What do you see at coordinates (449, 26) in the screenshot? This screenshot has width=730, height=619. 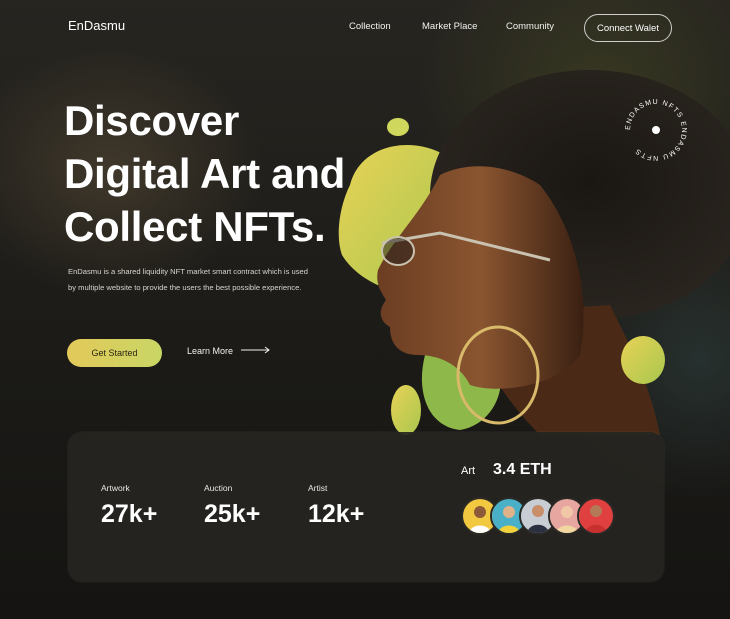 I see `nav-link-market-place: Market Place` at bounding box center [449, 26].